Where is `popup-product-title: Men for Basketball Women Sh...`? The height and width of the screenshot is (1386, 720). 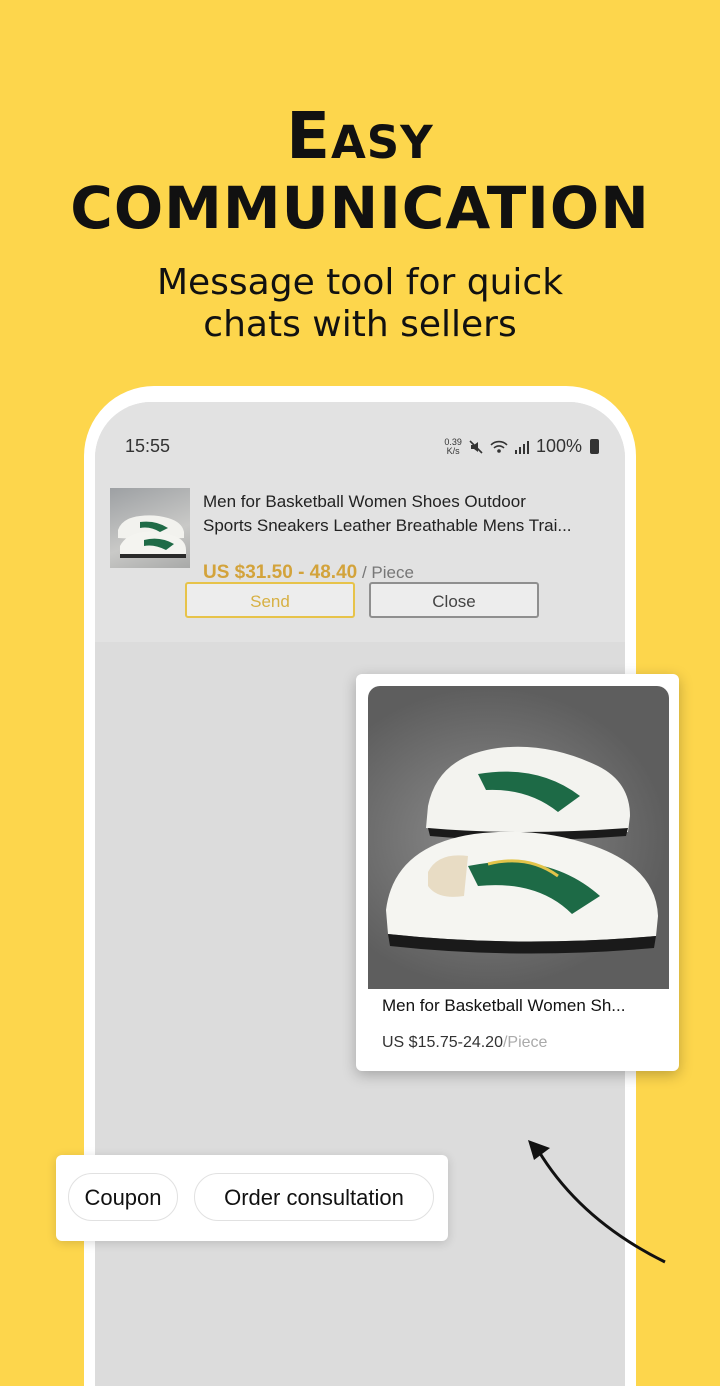
popup-product-title: Men for Basketball Women Sh... is located at coordinates (504, 1005).